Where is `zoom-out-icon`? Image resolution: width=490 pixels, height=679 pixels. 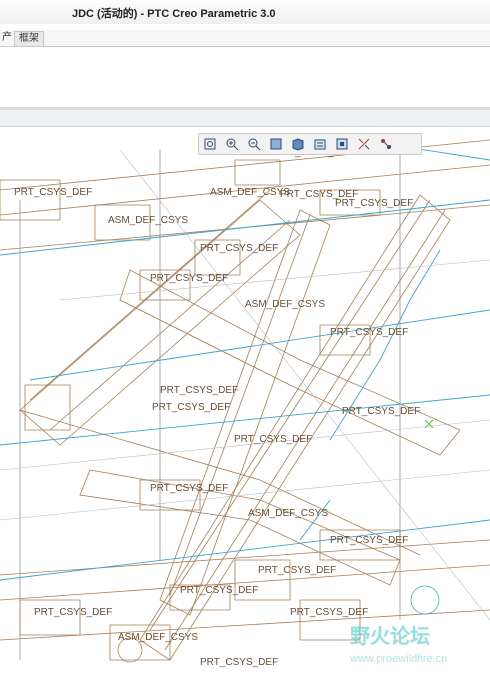 zoom-out-icon is located at coordinates (254, 144).